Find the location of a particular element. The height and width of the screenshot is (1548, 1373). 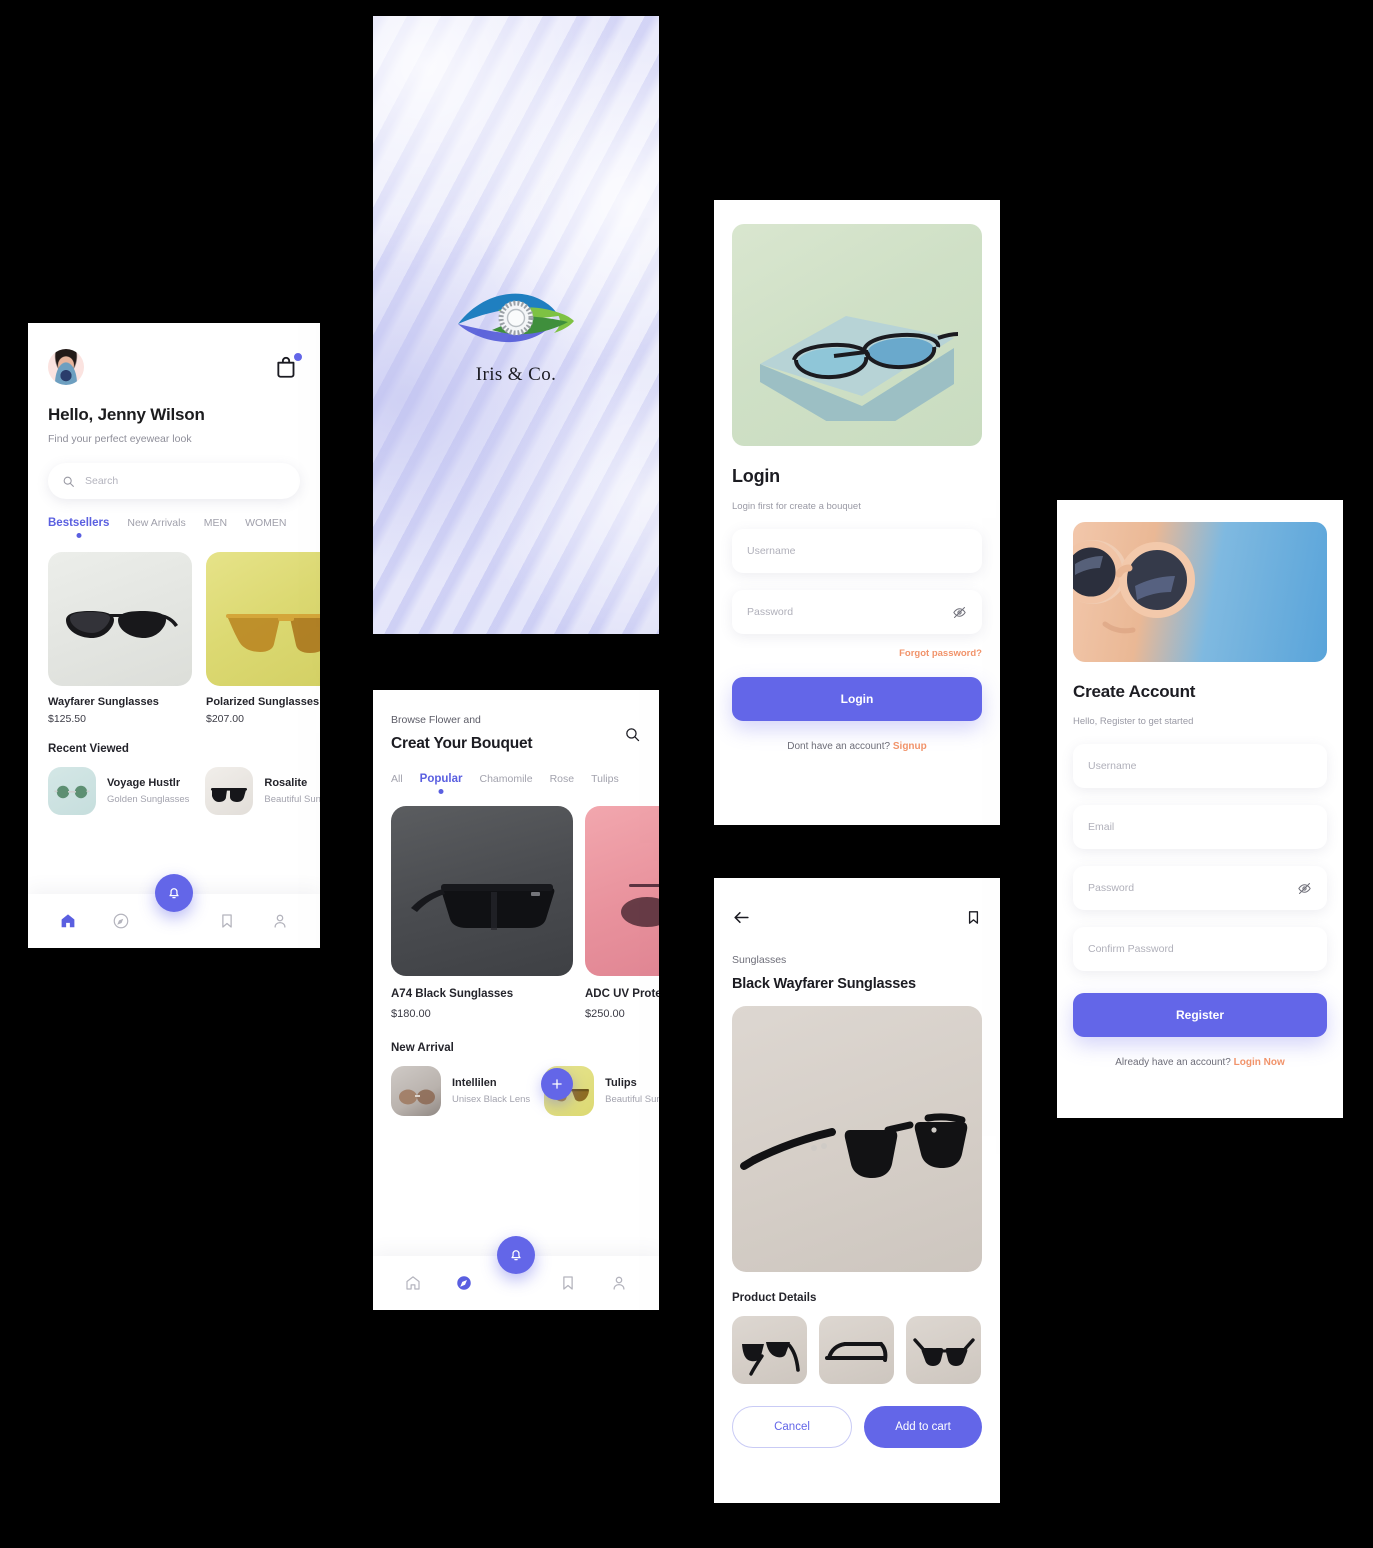

register-button: Register is located at coordinates (1200, 1015).